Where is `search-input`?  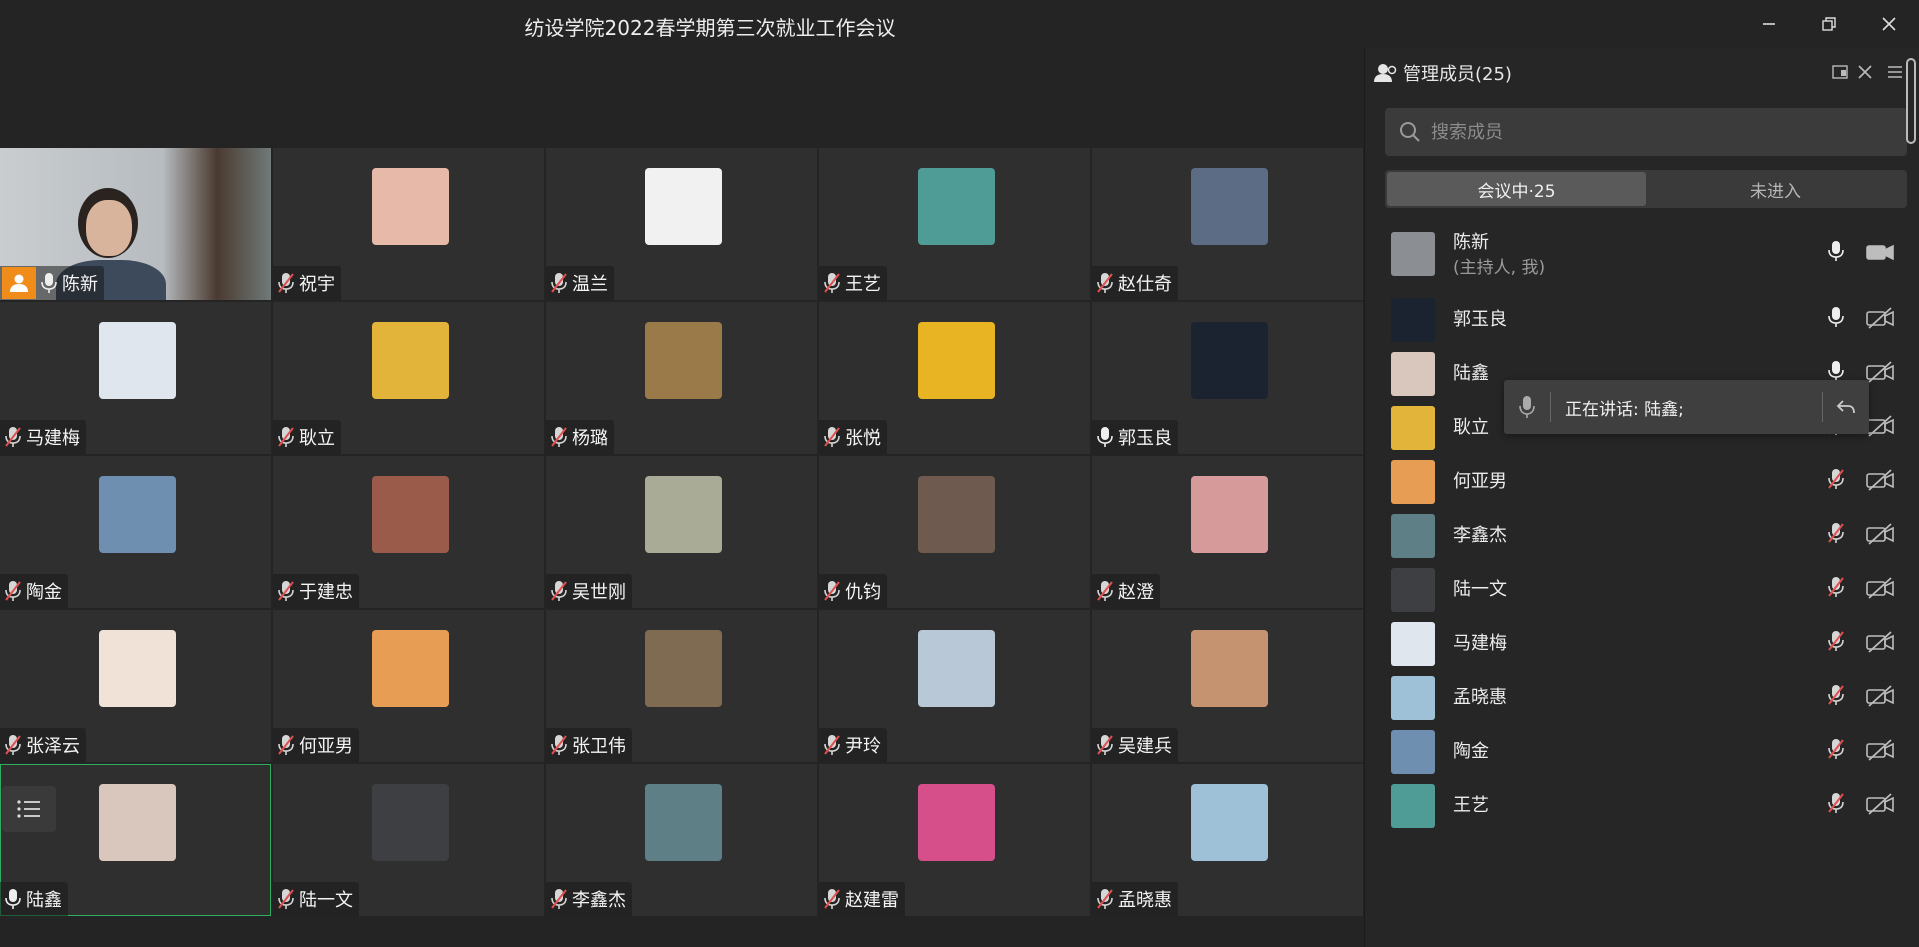 search-input is located at coordinates (1651, 132).